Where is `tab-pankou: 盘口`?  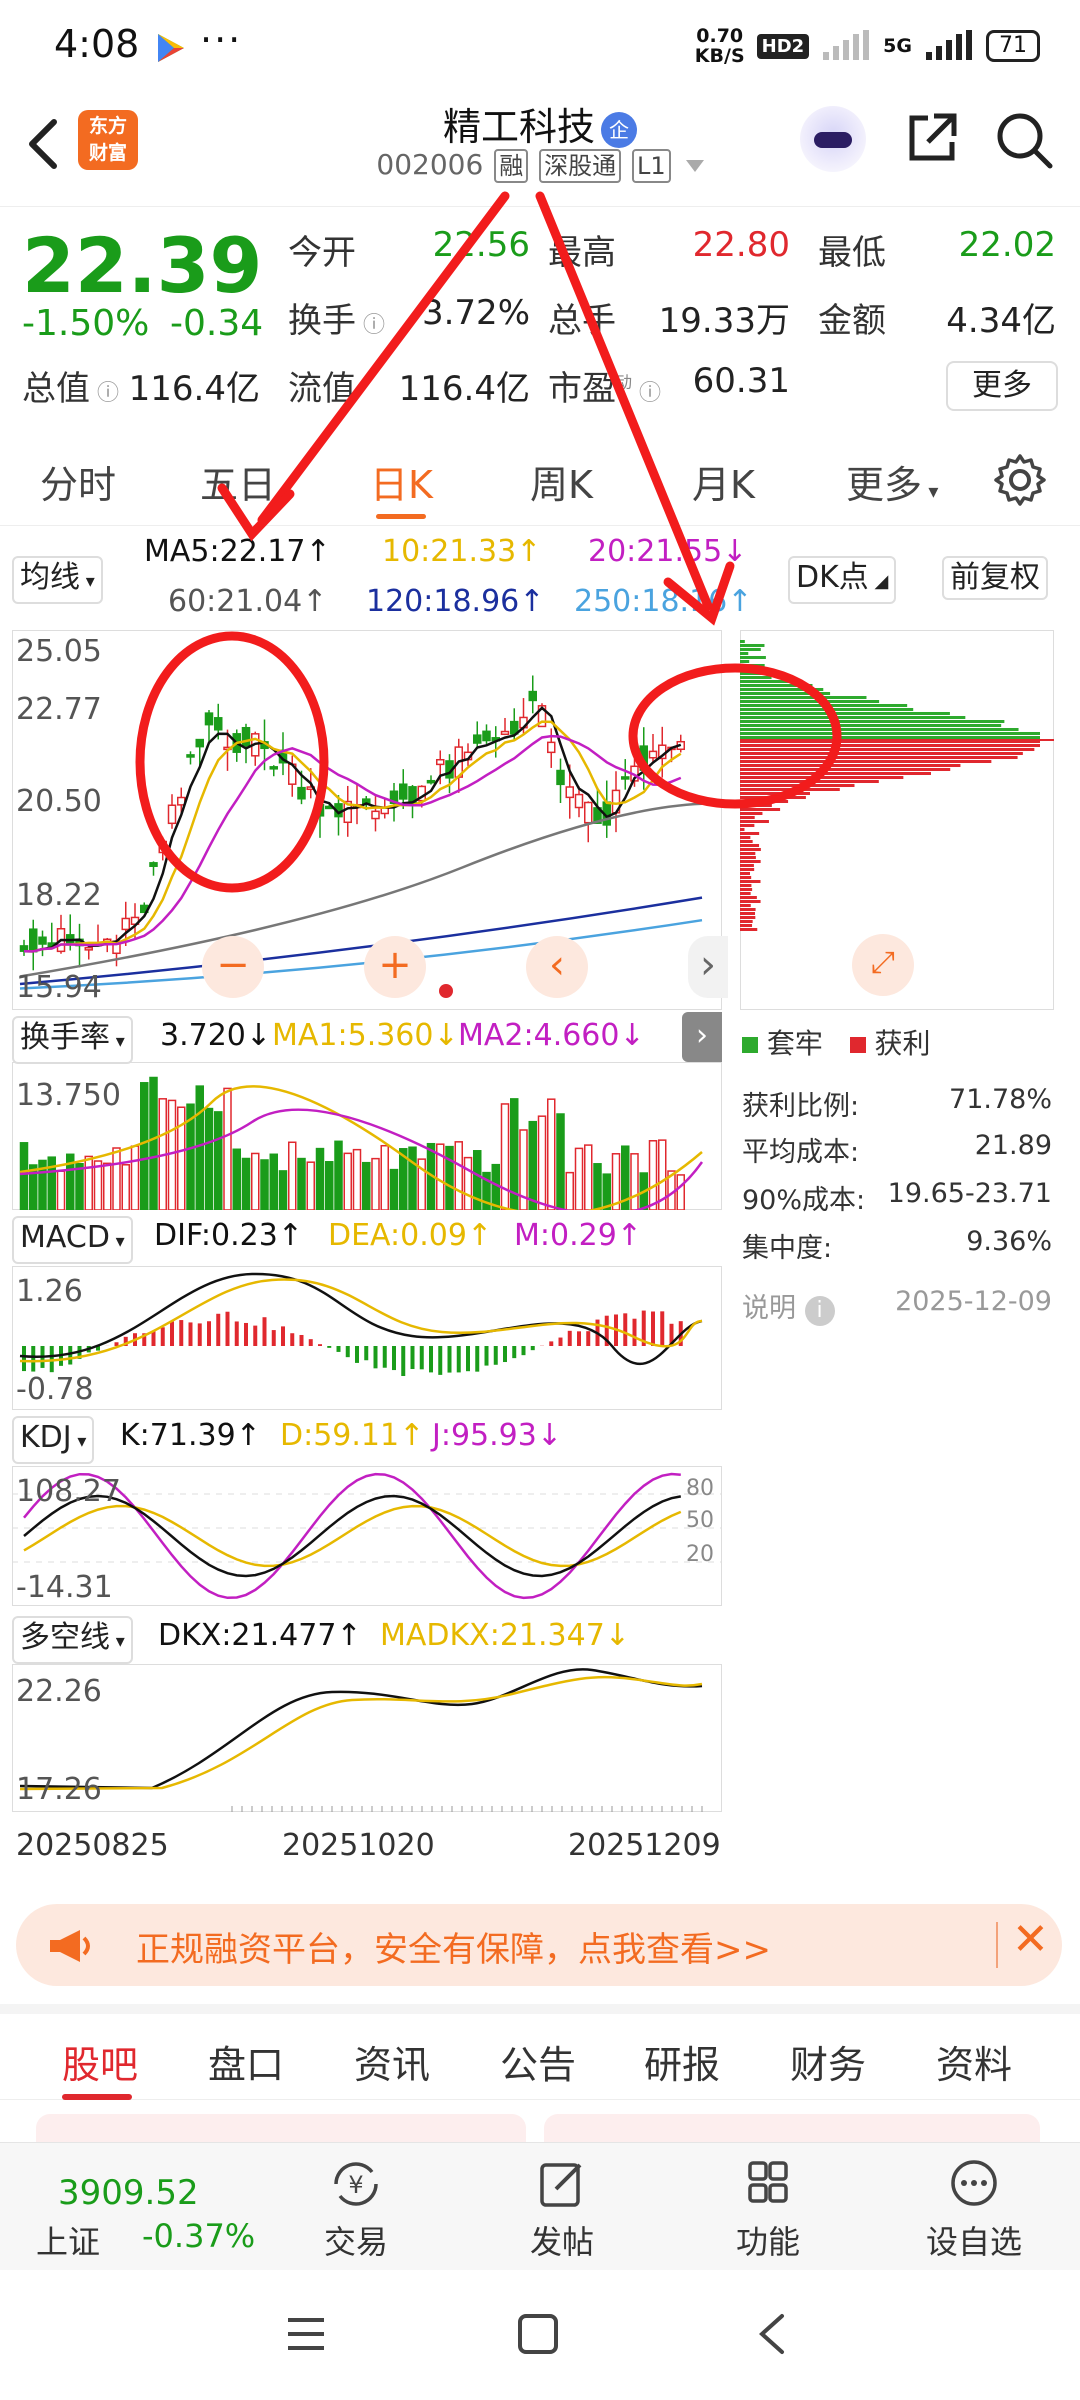 tab-pankou: 盘口 is located at coordinates (246, 2061).